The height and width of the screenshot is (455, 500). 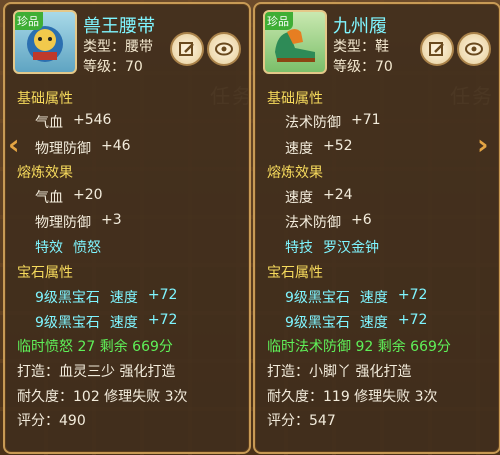 What do you see at coordinates (361, 220) in the screenshot?
I see `stat-value: +6` at bounding box center [361, 220].